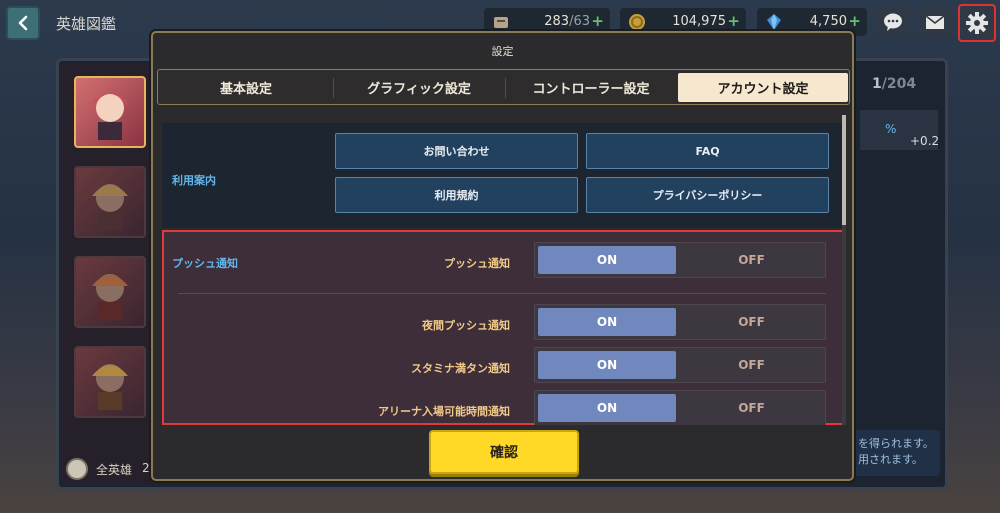  What do you see at coordinates (477, 263) in the screenshot?
I see `push-notification-label: プッシュ通知` at bounding box center [477, 263].